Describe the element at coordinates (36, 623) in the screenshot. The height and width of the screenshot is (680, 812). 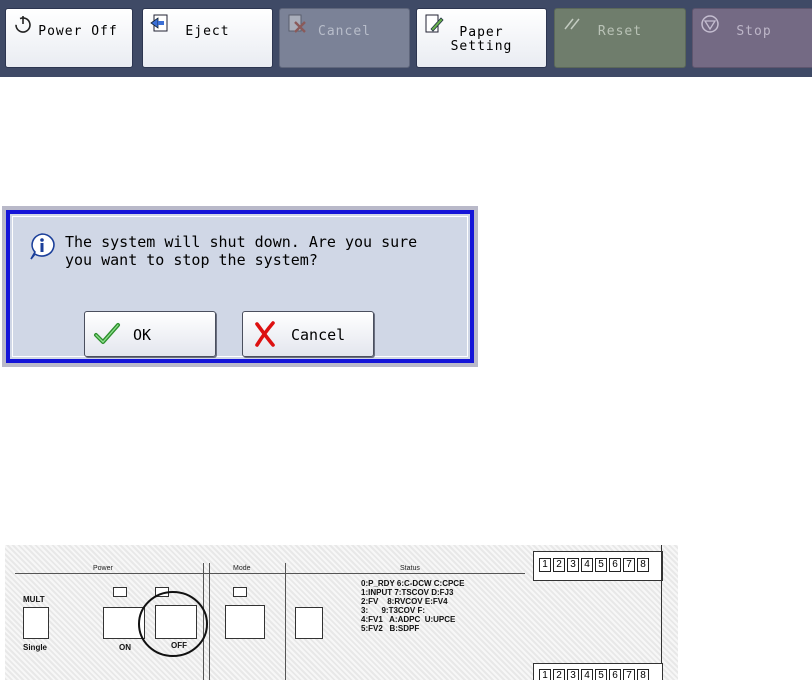
I see `mult-switch` at that location.